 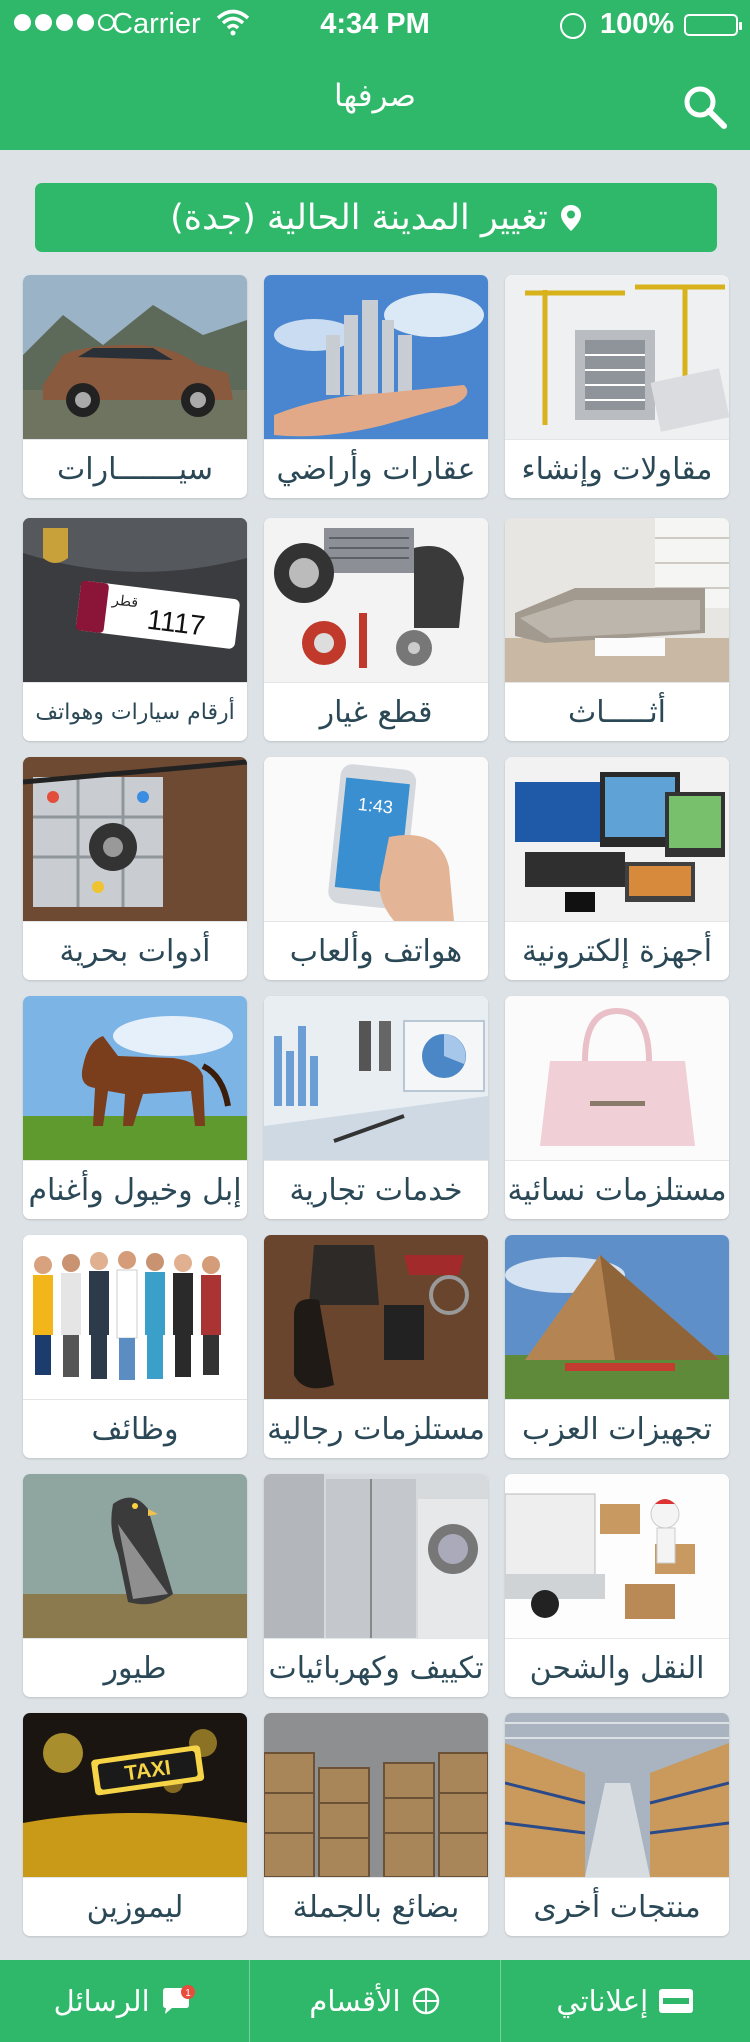 I want to click on horse-image, so click(x=135, y=1078).